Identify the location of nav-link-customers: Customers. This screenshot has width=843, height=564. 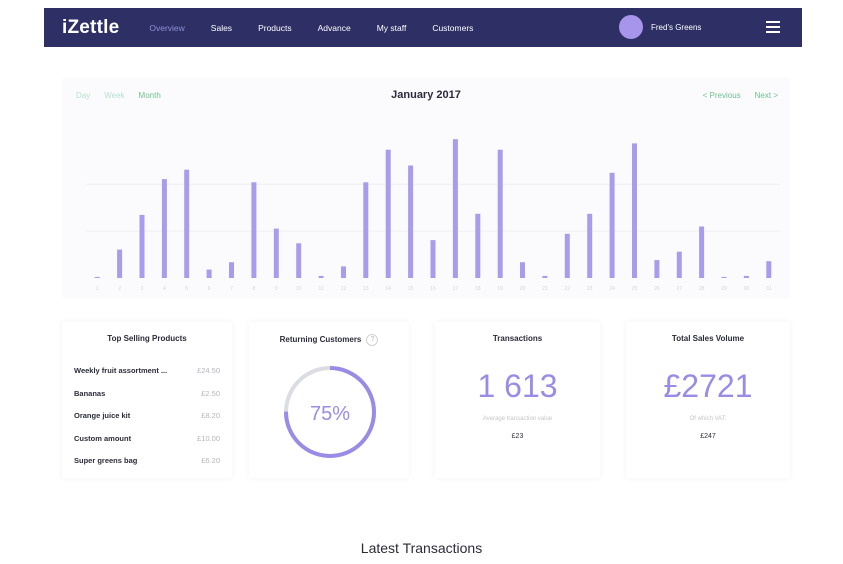
(452, 28).